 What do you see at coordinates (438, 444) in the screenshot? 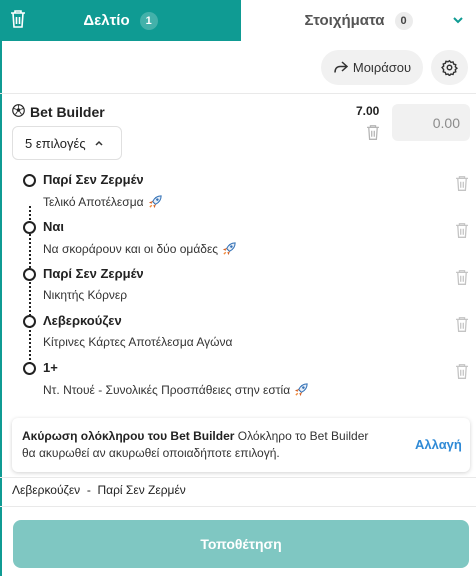
I see `change-cancel-rule-link: Αλλαγή` at bounding box center [438, 444].